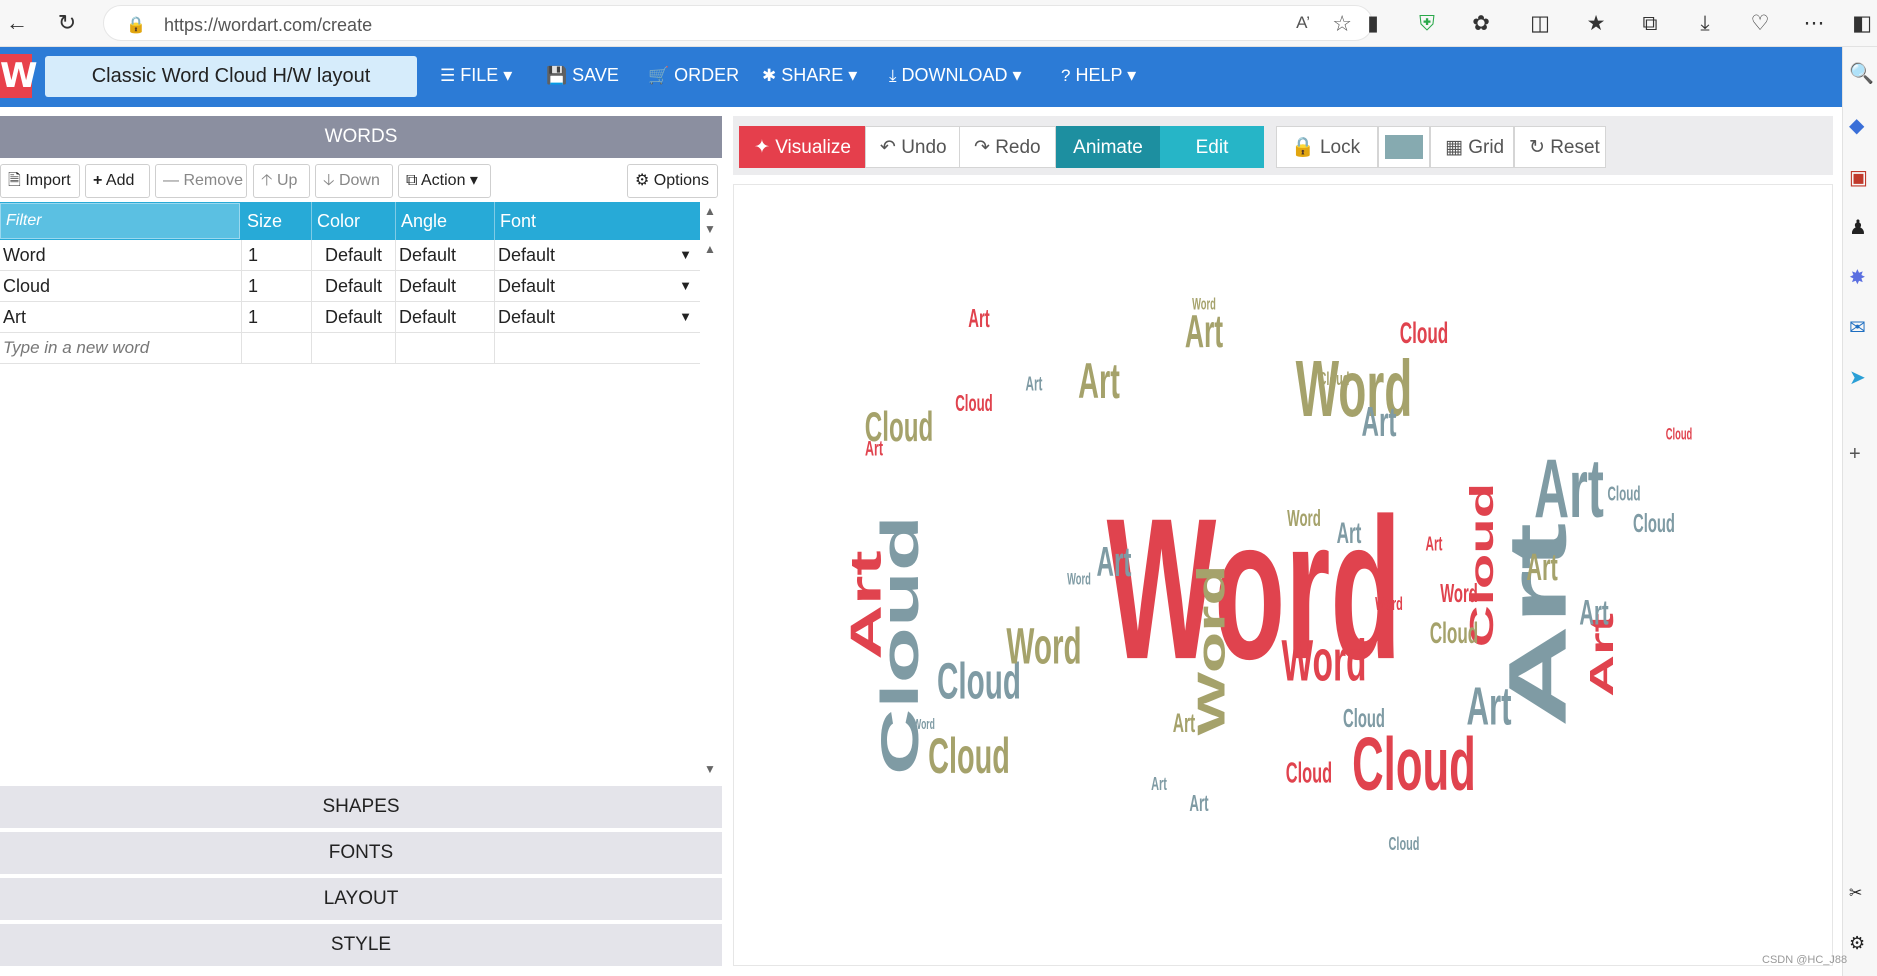 The height and width of the screenshot is (976, 1877). What do you see at coordinates (121, 348) in the screenshot?
I see `new-word-input: Type in a new word` at bounding box center [121, 348].